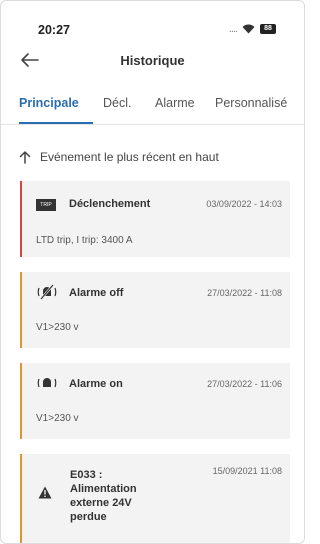 The height and width of the screenshot is (544, 320). I want to click on page-title: Historique, so click(152, 60).